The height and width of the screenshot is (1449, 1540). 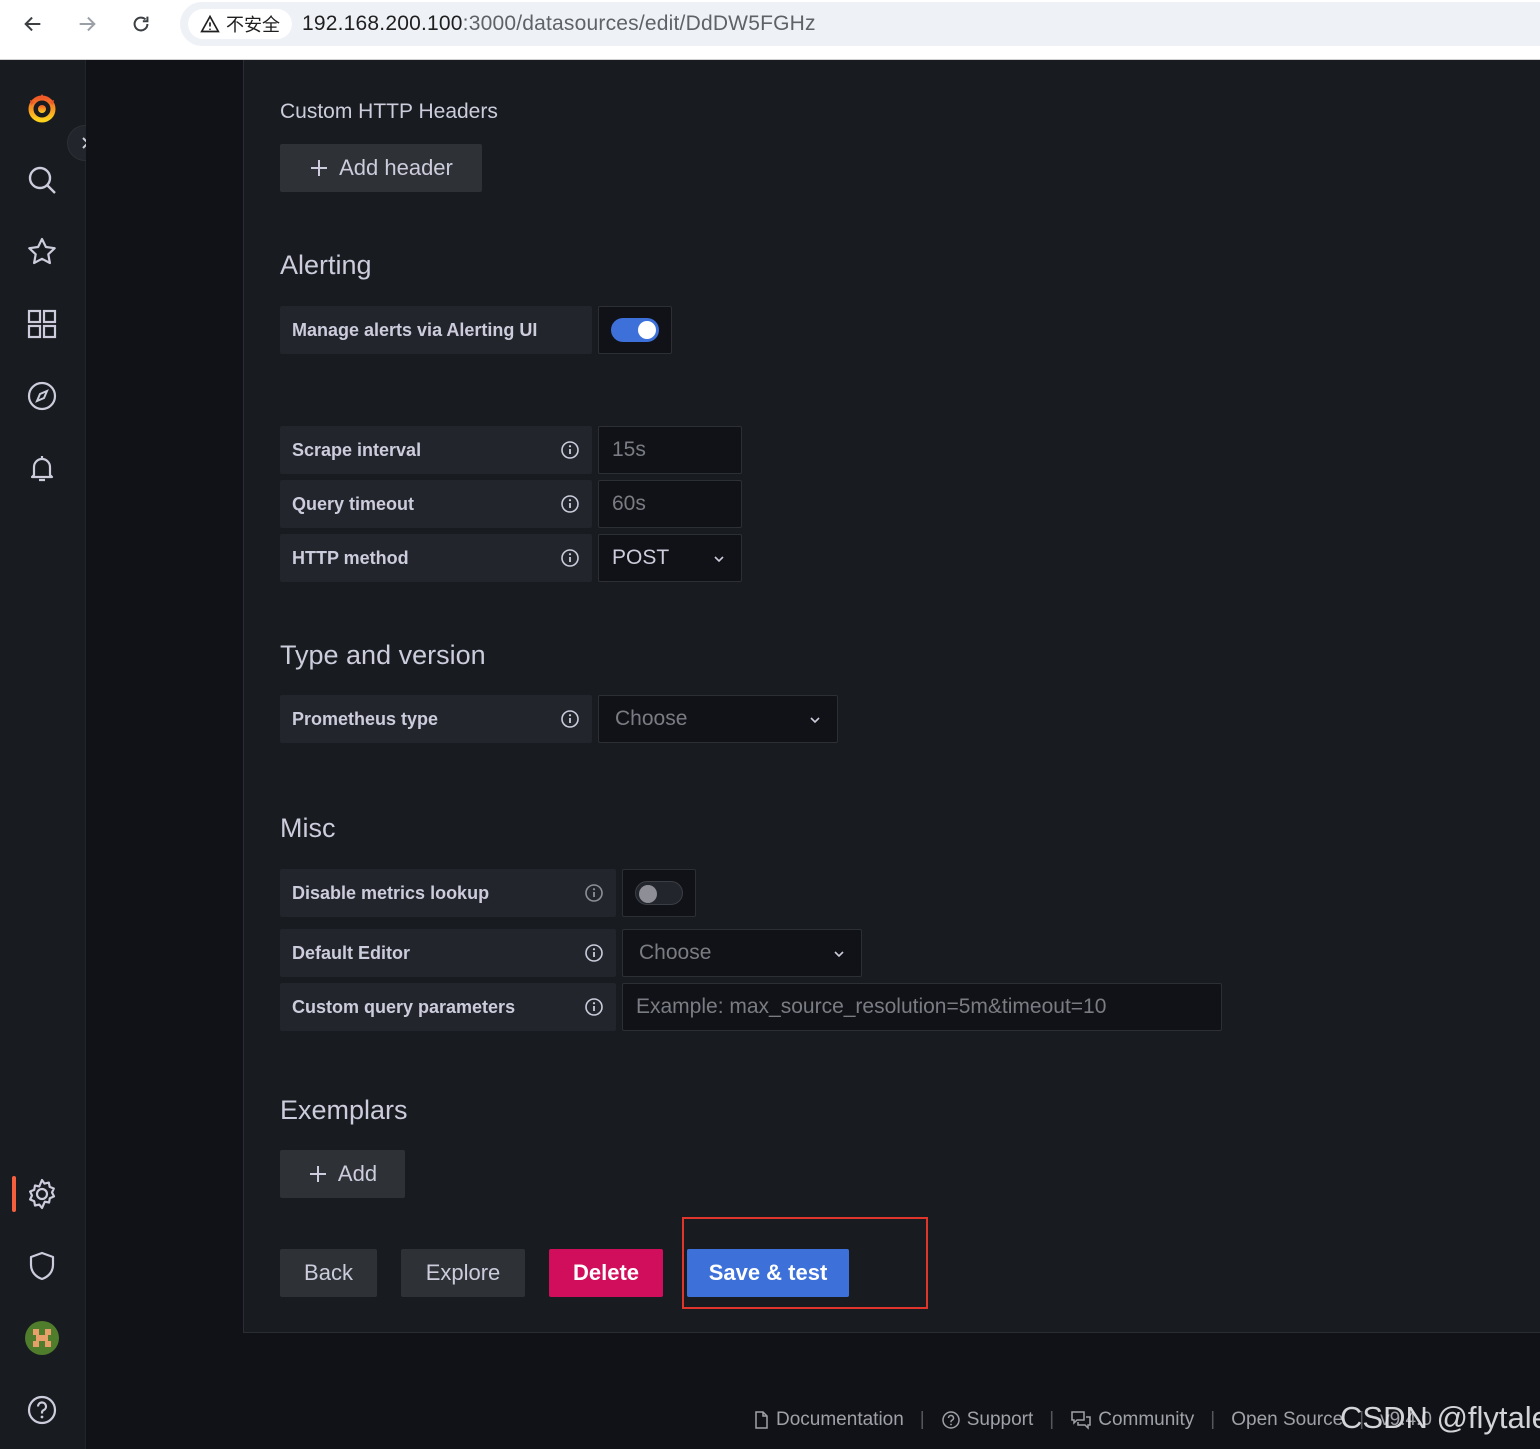 What do you see at coordinates (308, 828) in the screenshot?
I see `misc-title: Misc` at bounding box center [308, 828].